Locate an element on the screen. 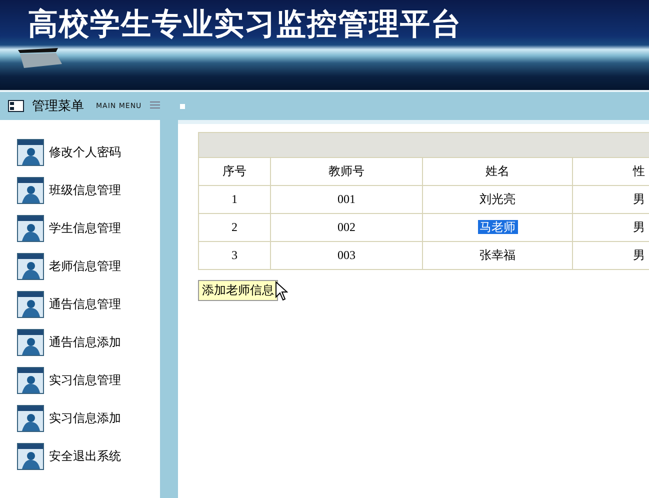 Image resolution: width=649 pixels, height=498 pixels. column-header: 姓名 is located at coordinates (497, 172).